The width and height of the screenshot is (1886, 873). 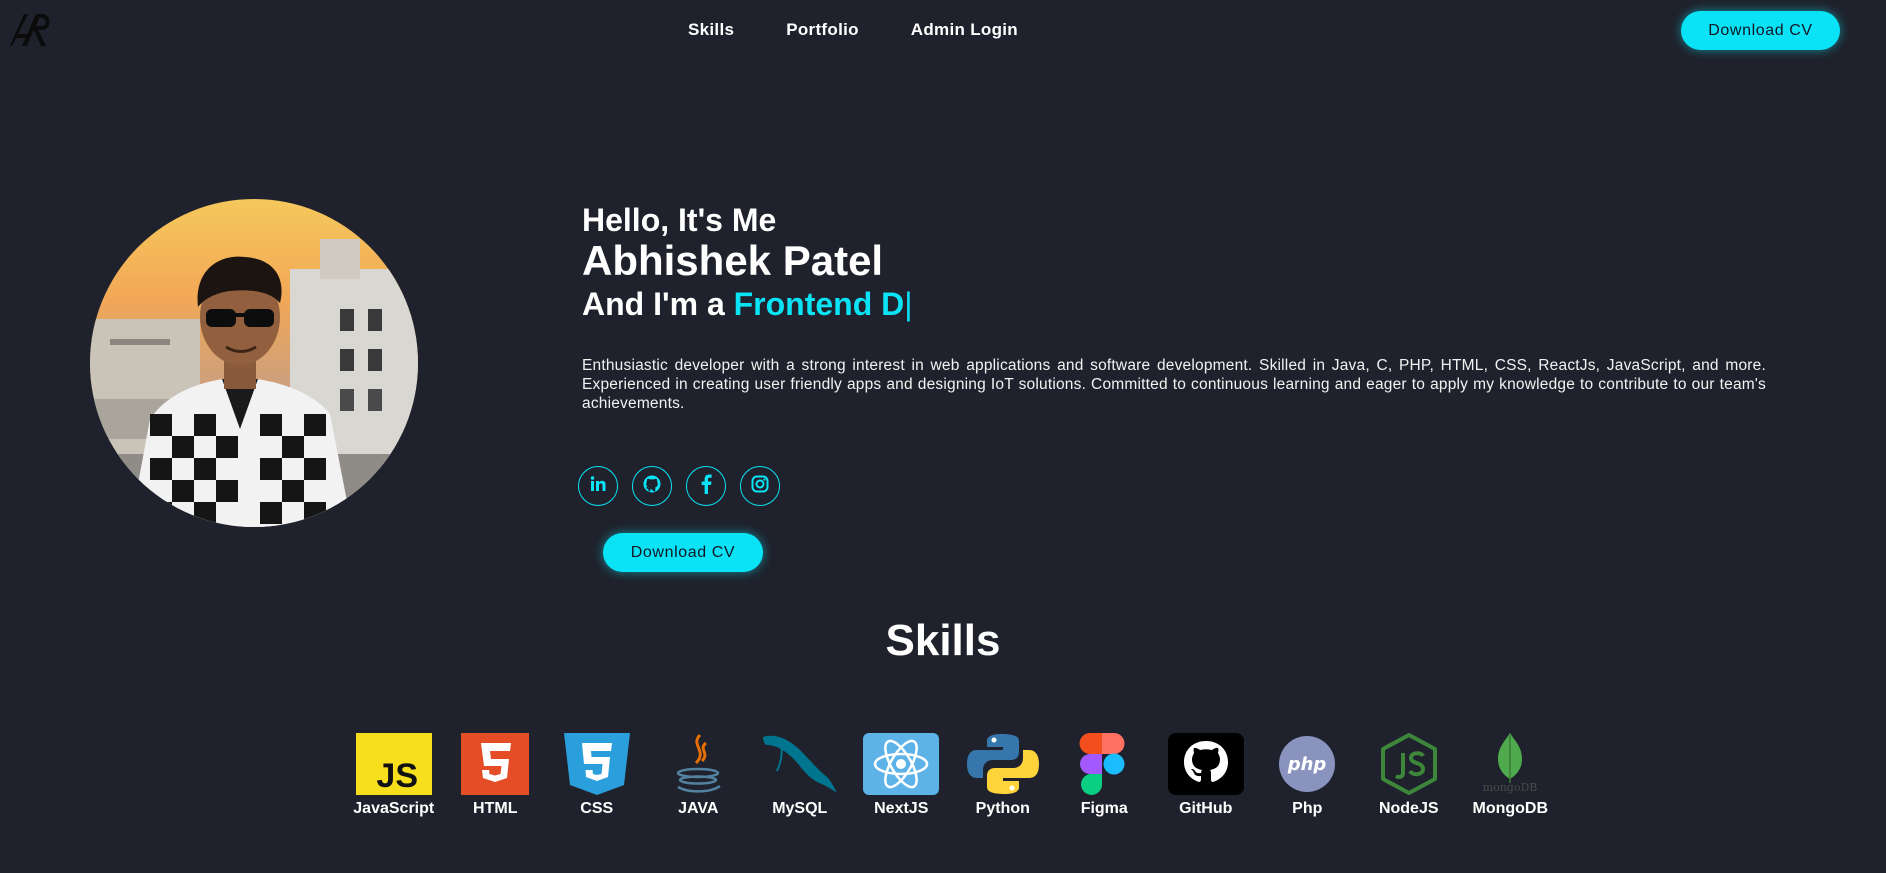 I want to click on mongodb-icon: mongoDB, so click(x=1510, y=764).